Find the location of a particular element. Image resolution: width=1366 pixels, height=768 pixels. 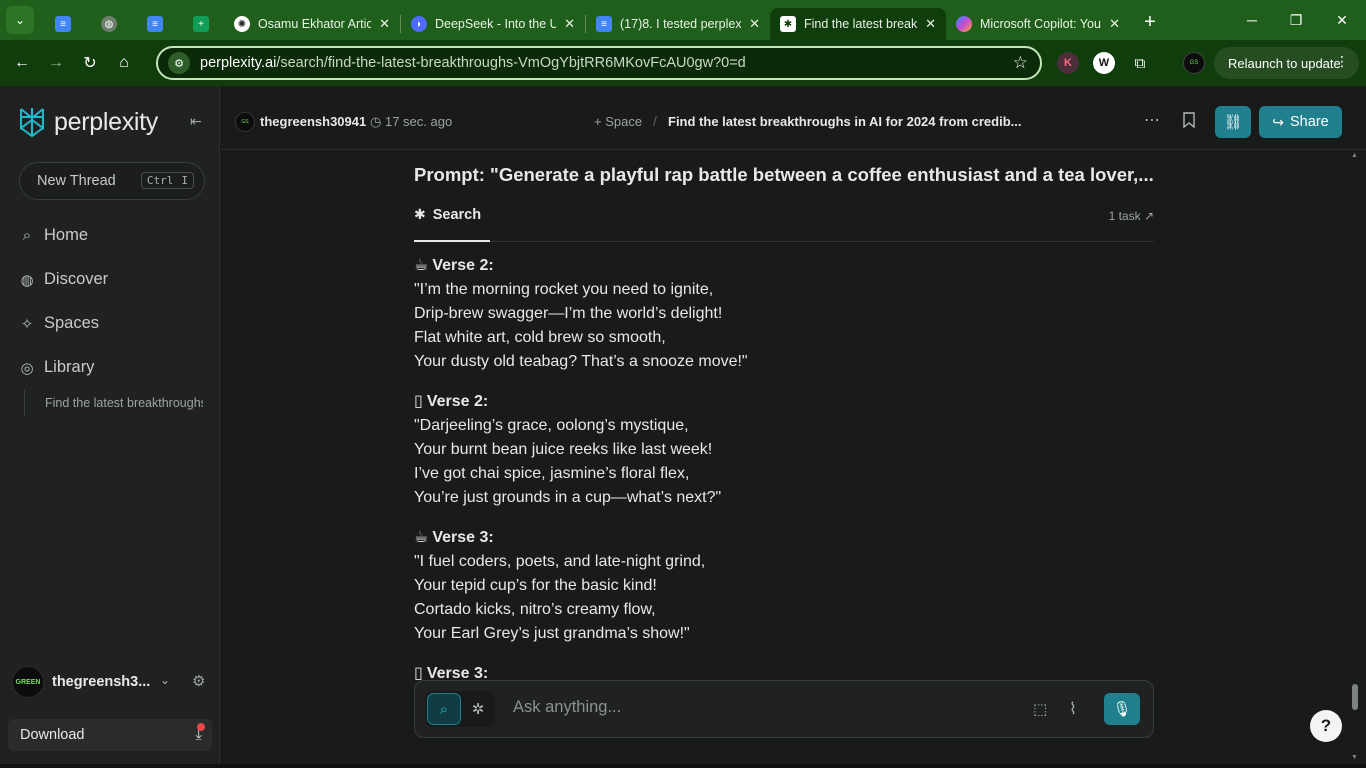

tab-perplexity-active: ✱ Find the latest breakth ✕ is located at coordinates (858, 24).